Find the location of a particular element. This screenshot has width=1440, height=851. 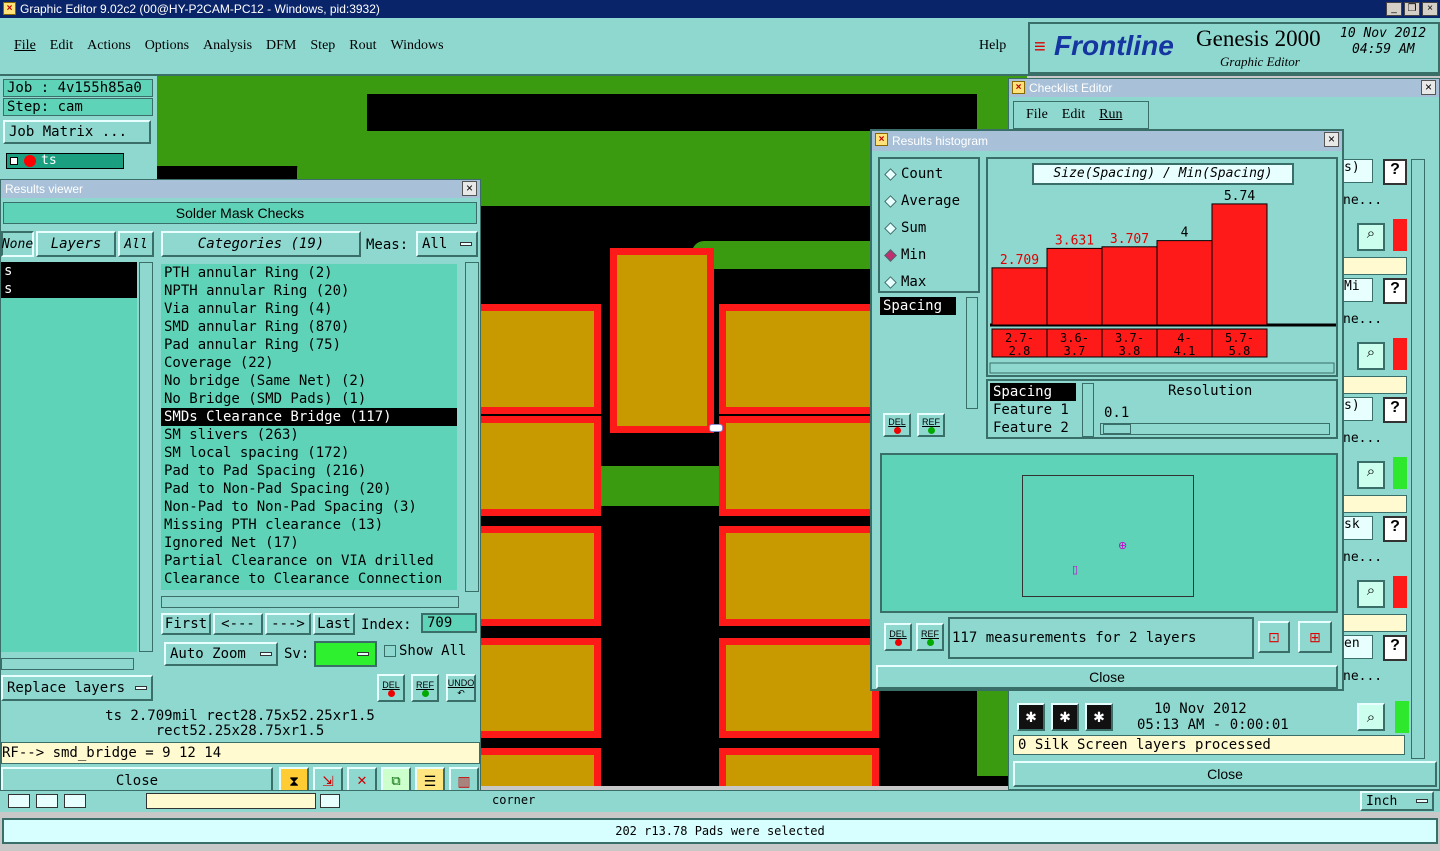

category-item: Clearance to Clearance Connection is located at coordinates (309, 579).